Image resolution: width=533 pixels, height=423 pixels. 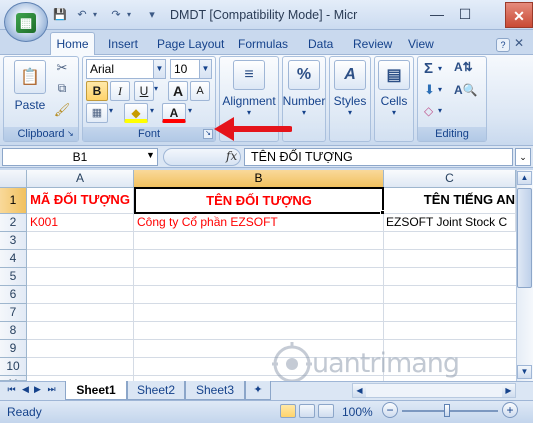 What do you see at coordinates (80, 157) in the screenshot?
I see `name-box: B1` at bounding box center [80, 157].